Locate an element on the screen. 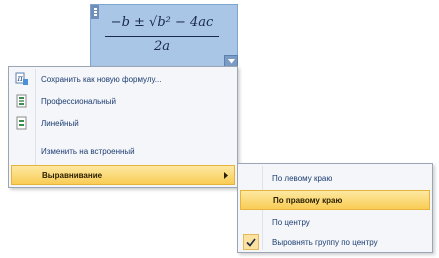 The image size is (439, 258). linear-format-icon is located at coordinates (22, 123).